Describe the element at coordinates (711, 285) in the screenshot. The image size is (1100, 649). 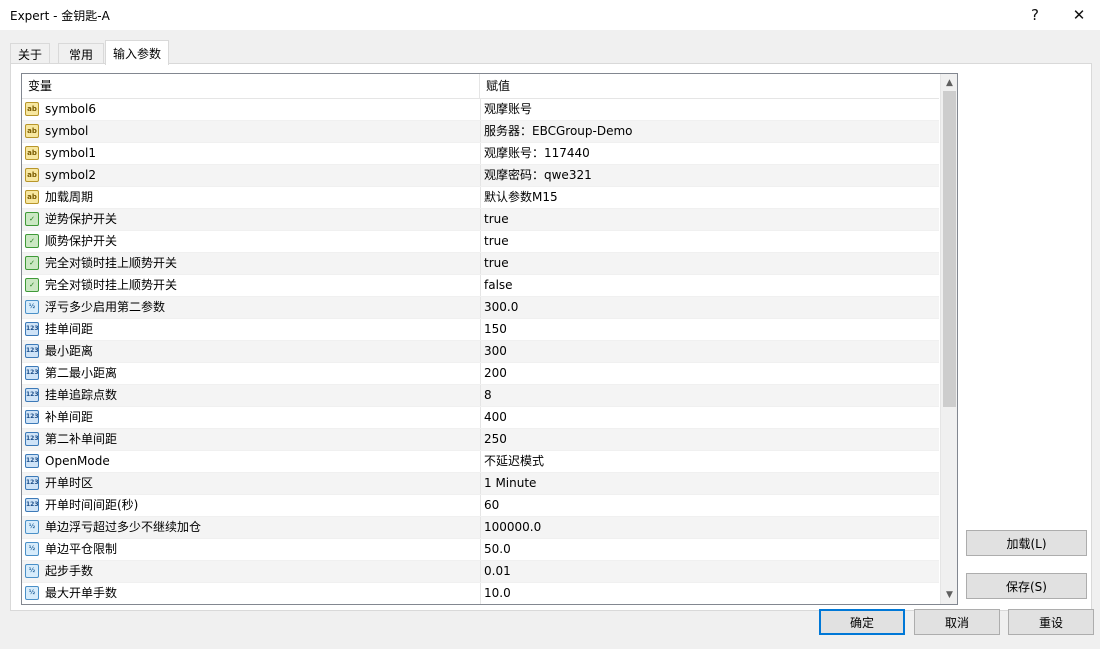
I see `value-cell: false` at that location.